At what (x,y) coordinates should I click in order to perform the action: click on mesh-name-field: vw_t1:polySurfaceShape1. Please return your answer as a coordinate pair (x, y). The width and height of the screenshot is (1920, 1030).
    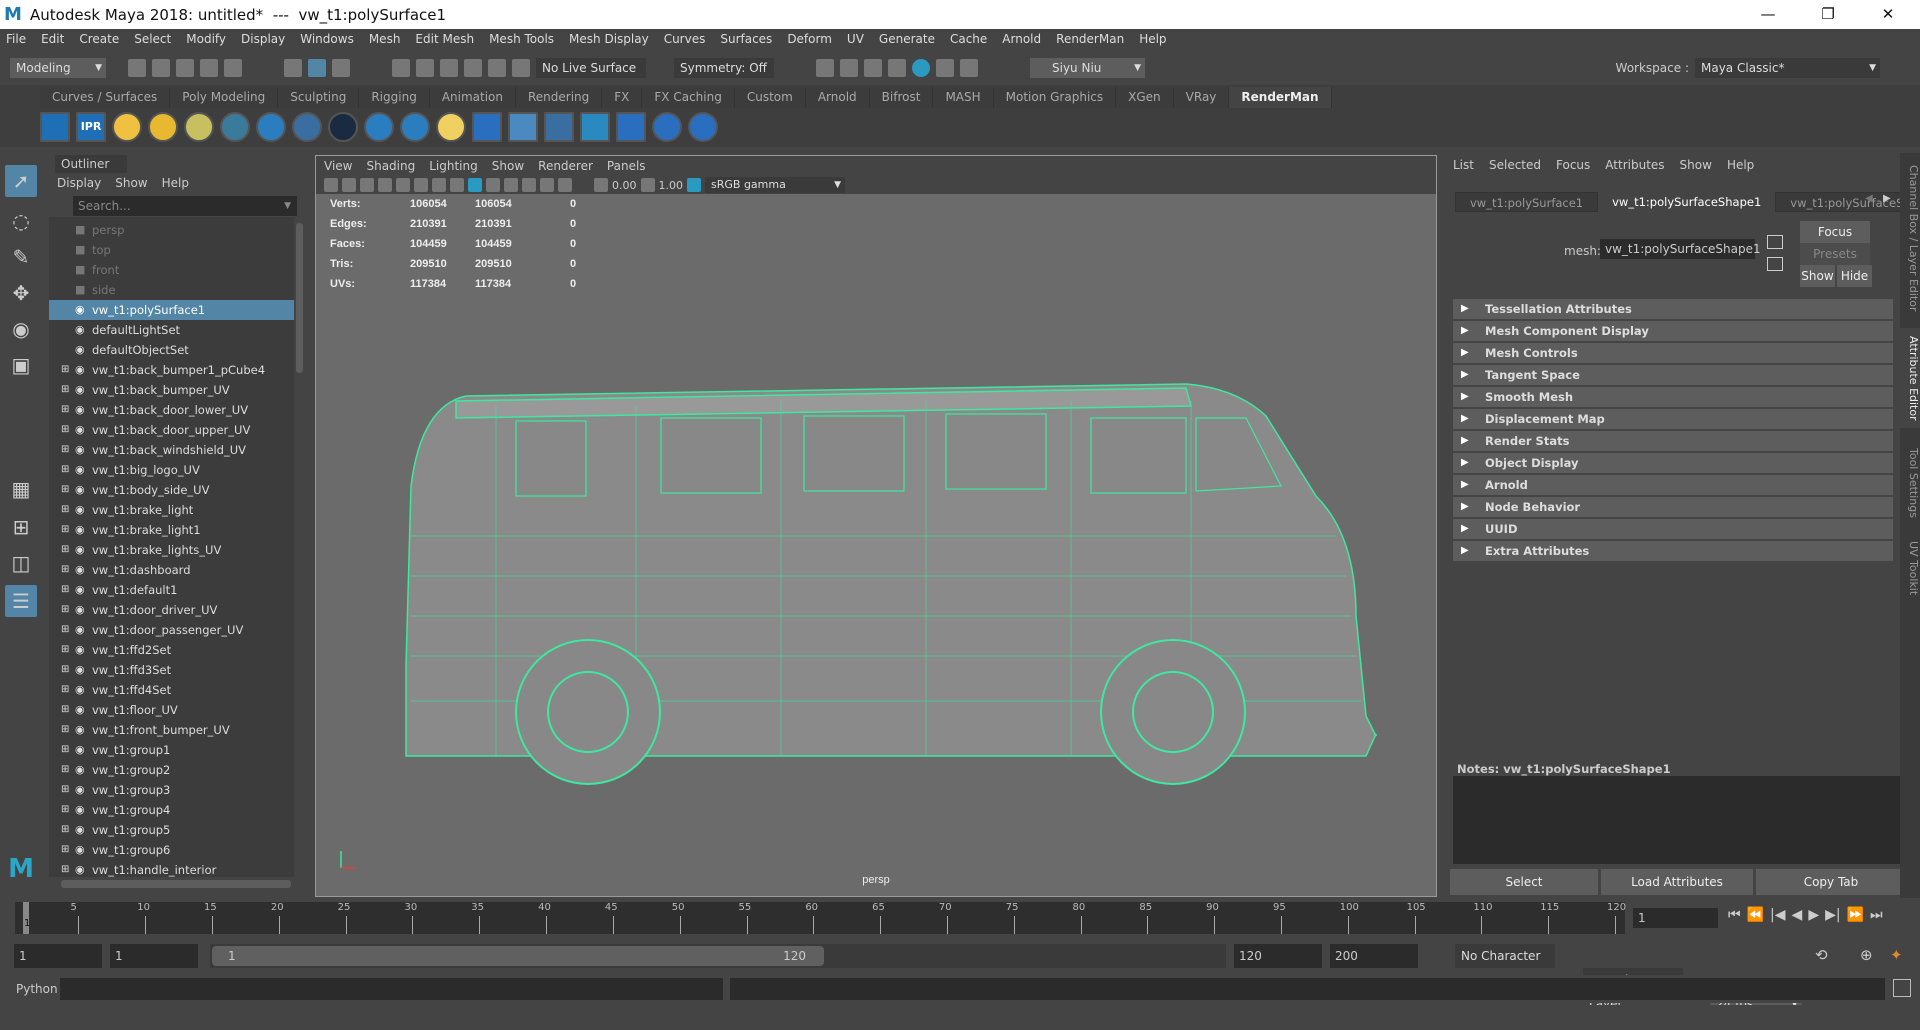
    Looking at the image, I should click on (1680, 249).